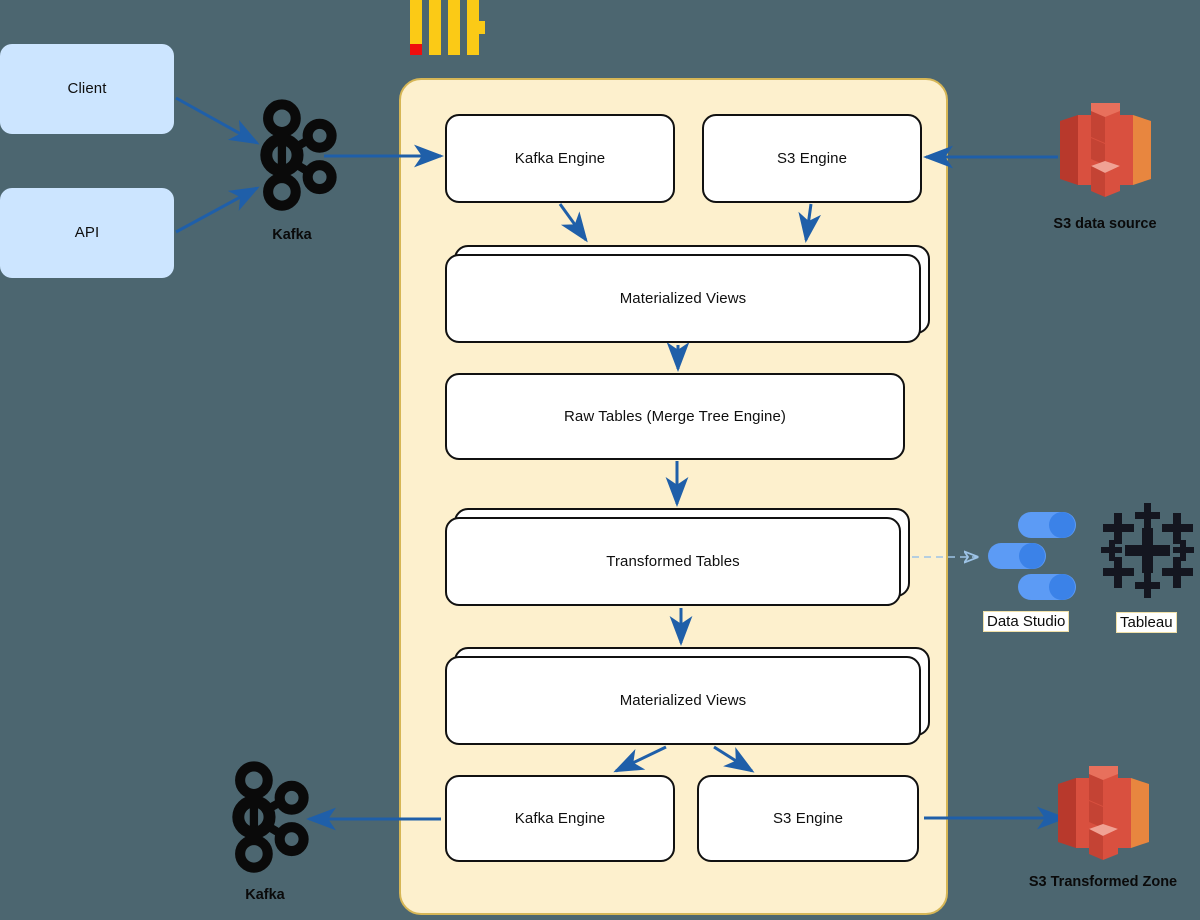  Describe the element at coordinates (416, 49) in the screenshot. I see `clickhouse-logo-accent` at that location.